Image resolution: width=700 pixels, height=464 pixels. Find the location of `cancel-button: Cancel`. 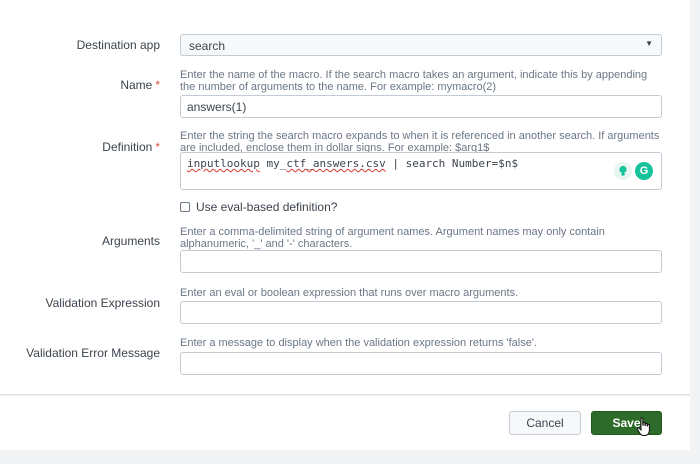

cancel-button: Cancel is located at coordinates (545, 423).